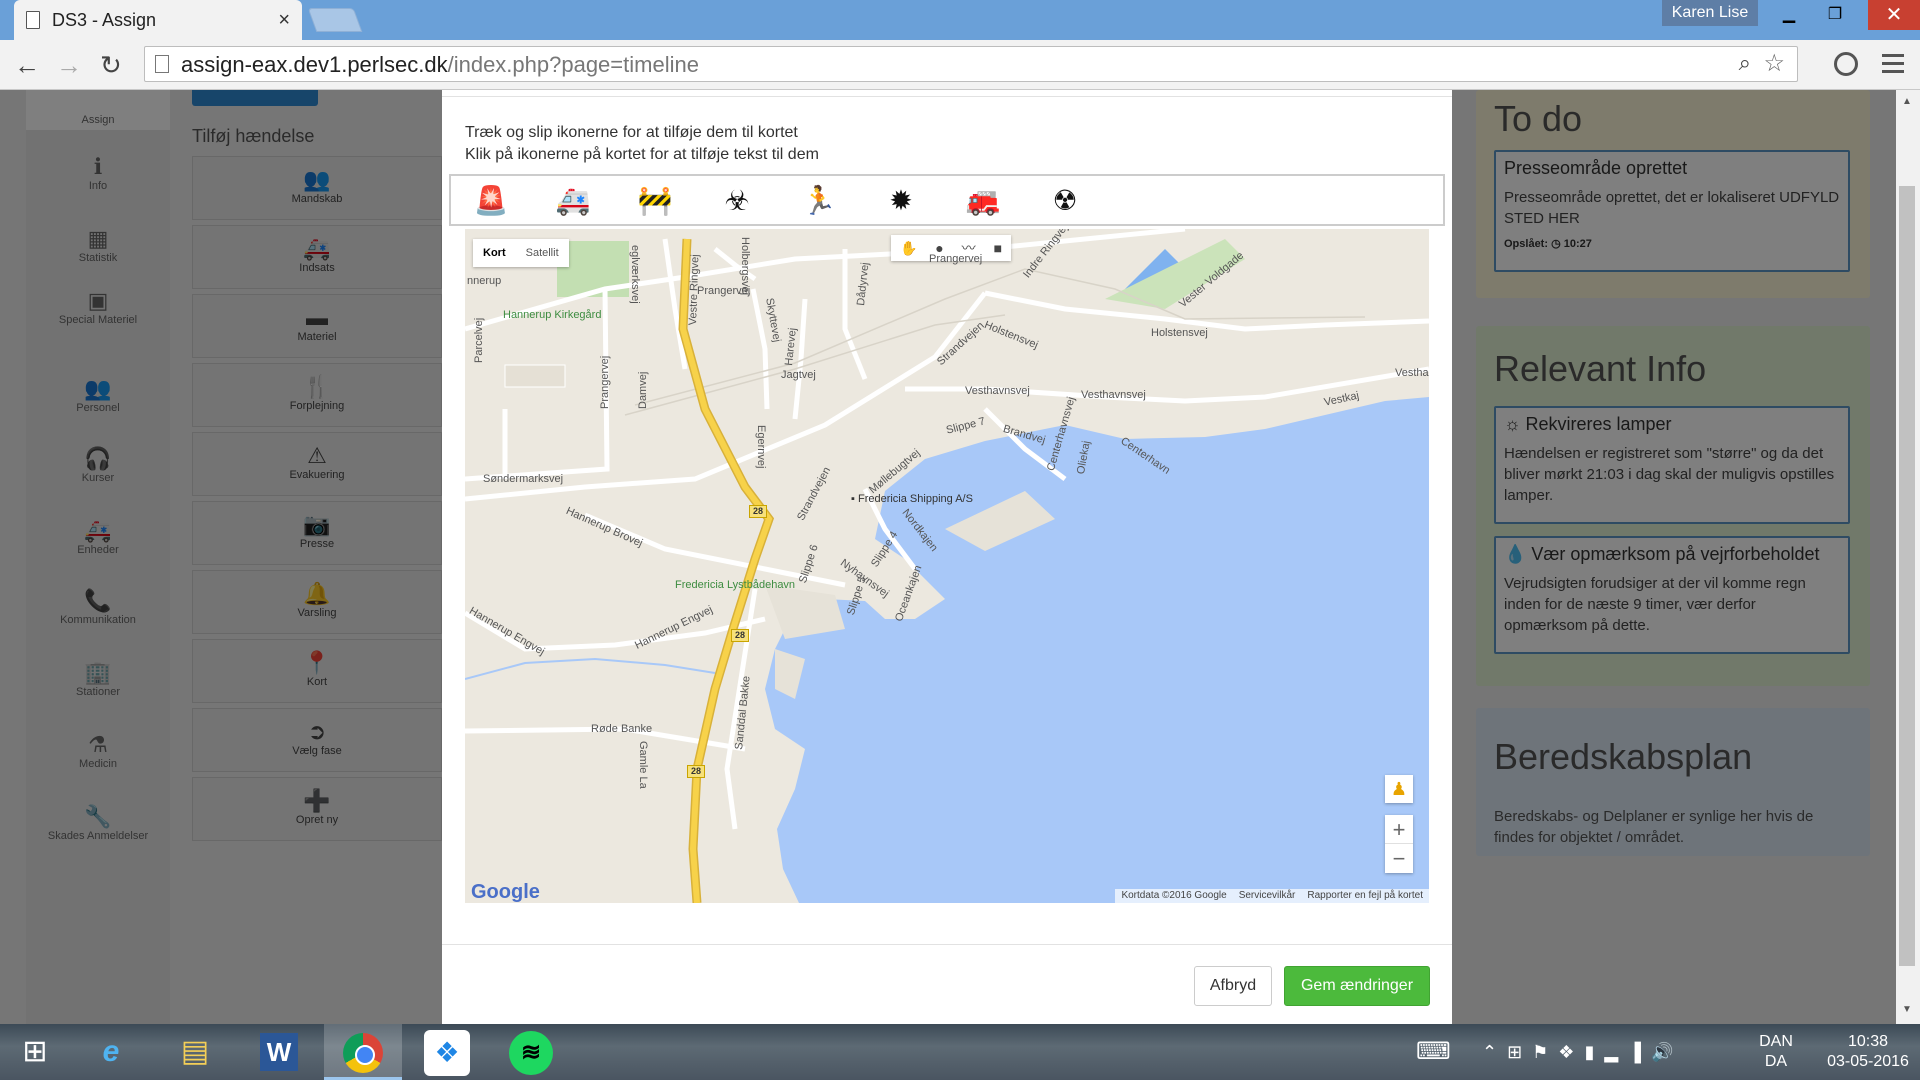 The width and height of the screenshot is (1920, 1080). What do you see at coordinates (523, 479) in the screenshot?
I see `map-label: Søndermarksvej` at bounding box center [523, 479].